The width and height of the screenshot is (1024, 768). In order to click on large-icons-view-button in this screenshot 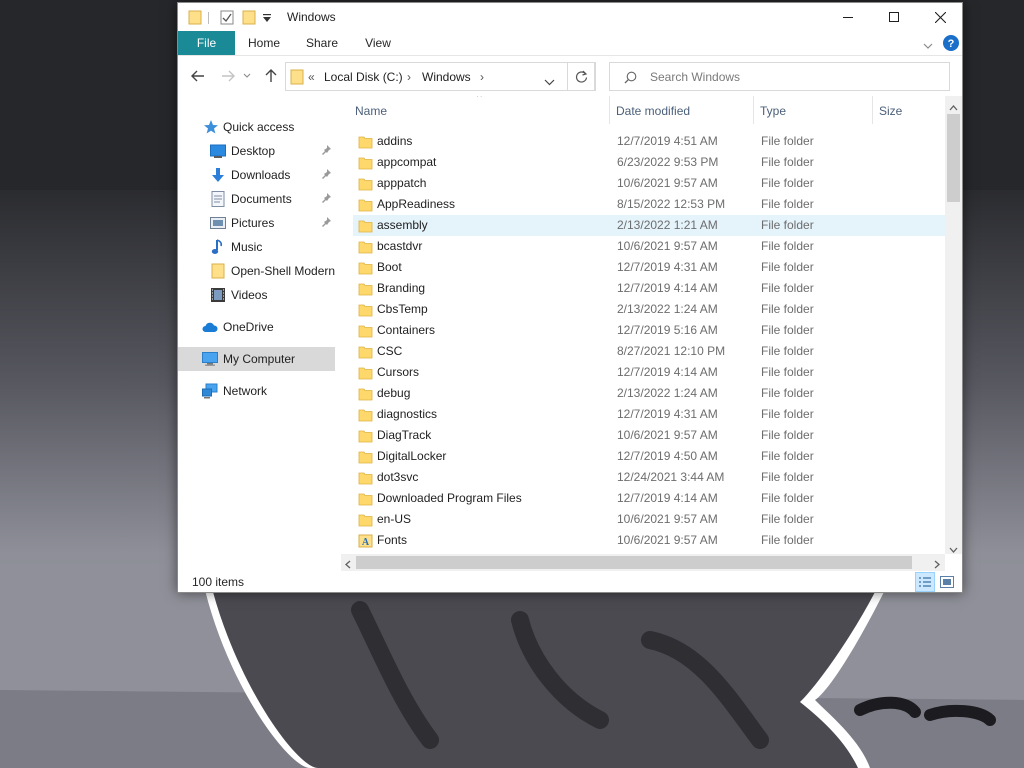, I will do `click(947, 582)`.